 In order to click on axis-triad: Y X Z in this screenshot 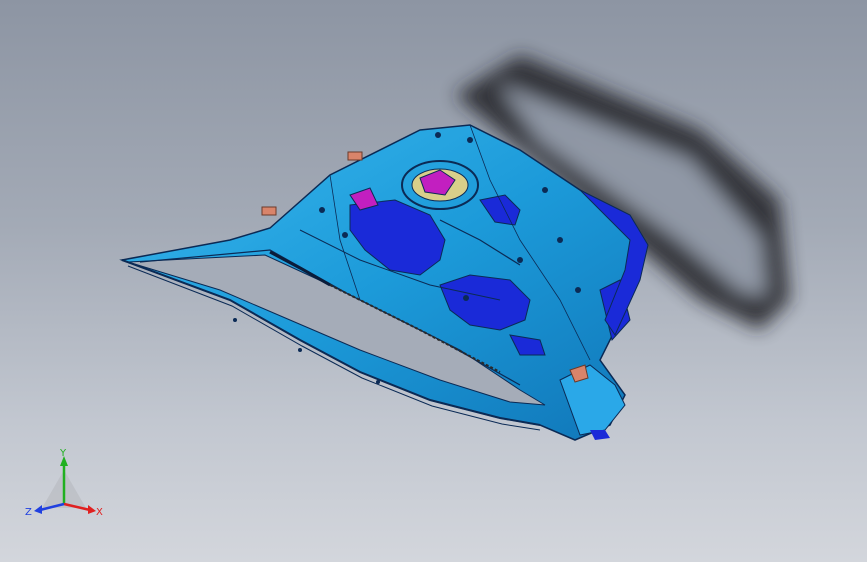, I will do `click(64, 483)`.